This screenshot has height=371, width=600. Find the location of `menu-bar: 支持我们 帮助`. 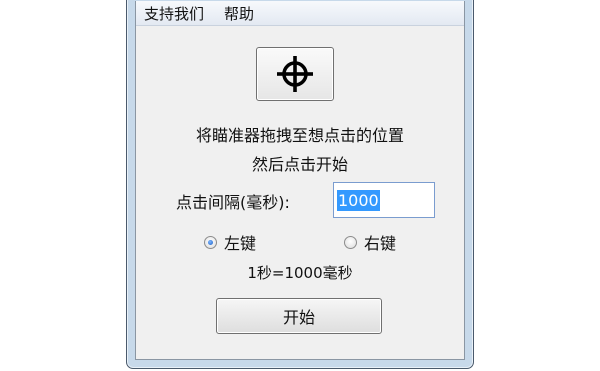

menu-bar: 支持我们 帮助 is located at coordinates (300, 13).